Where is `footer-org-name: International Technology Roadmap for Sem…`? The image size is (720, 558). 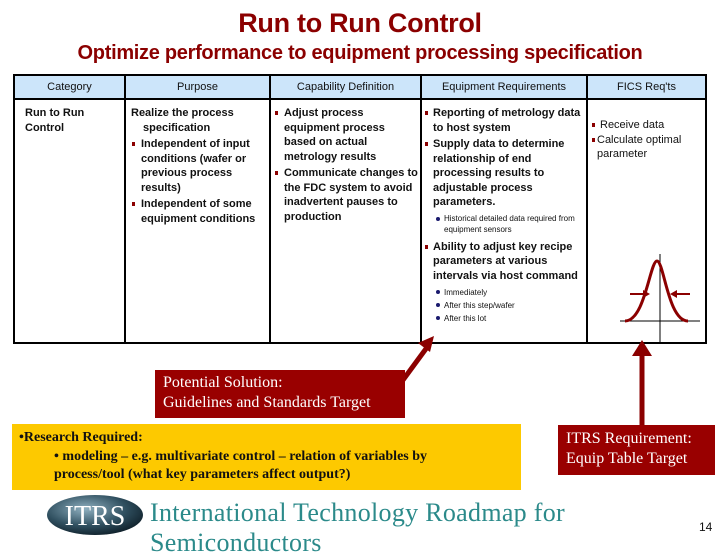 footer-org-name: International Technology Roadmap for Sem… is located at coordinates (357, 527).